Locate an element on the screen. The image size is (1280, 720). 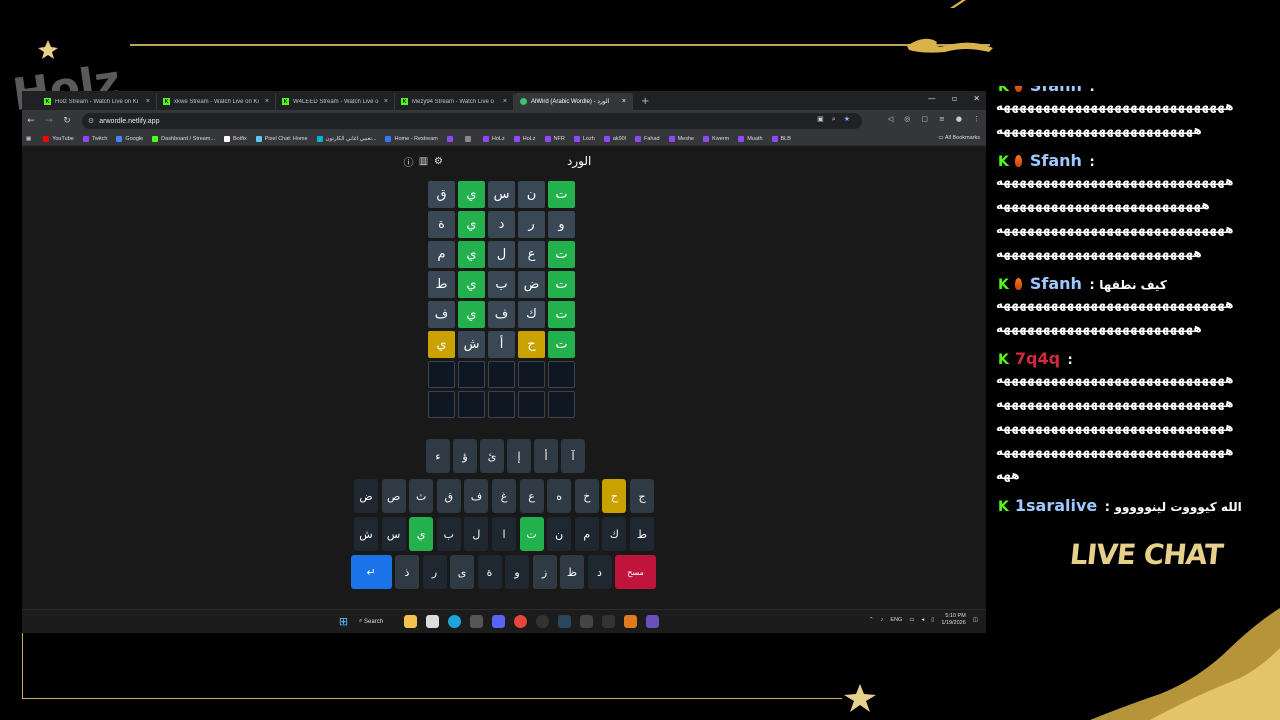
key-2-0: ط is located at coordinates (642, 534).